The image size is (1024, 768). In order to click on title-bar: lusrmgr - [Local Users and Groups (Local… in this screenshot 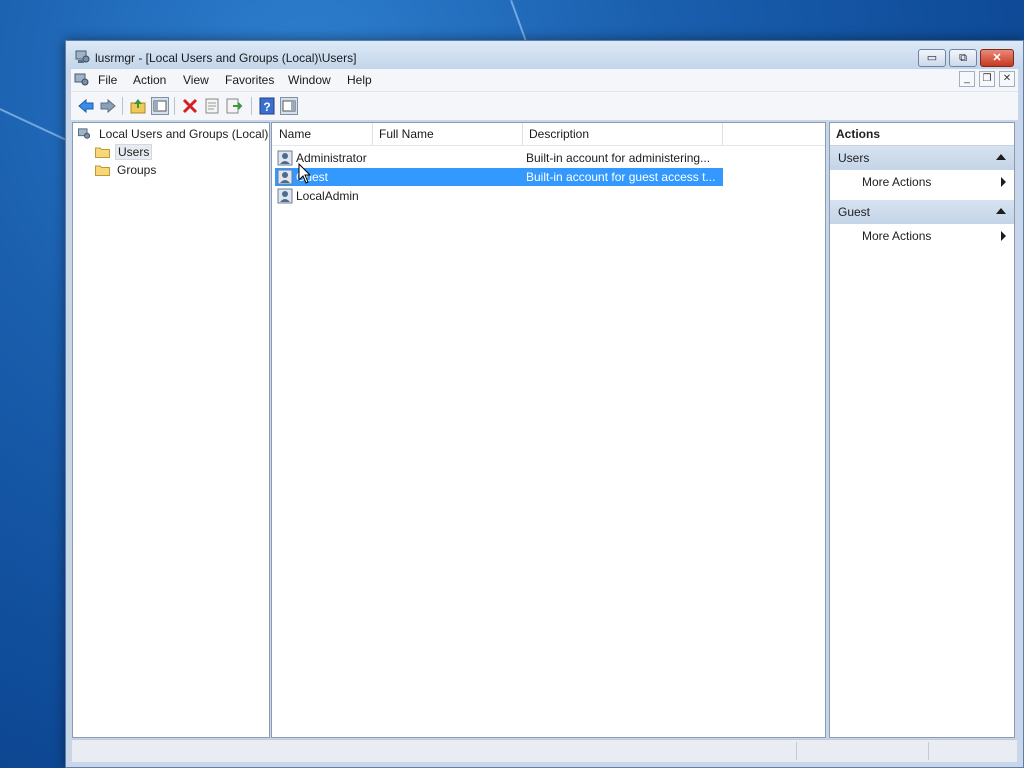, I will do `click(544, 55)`.